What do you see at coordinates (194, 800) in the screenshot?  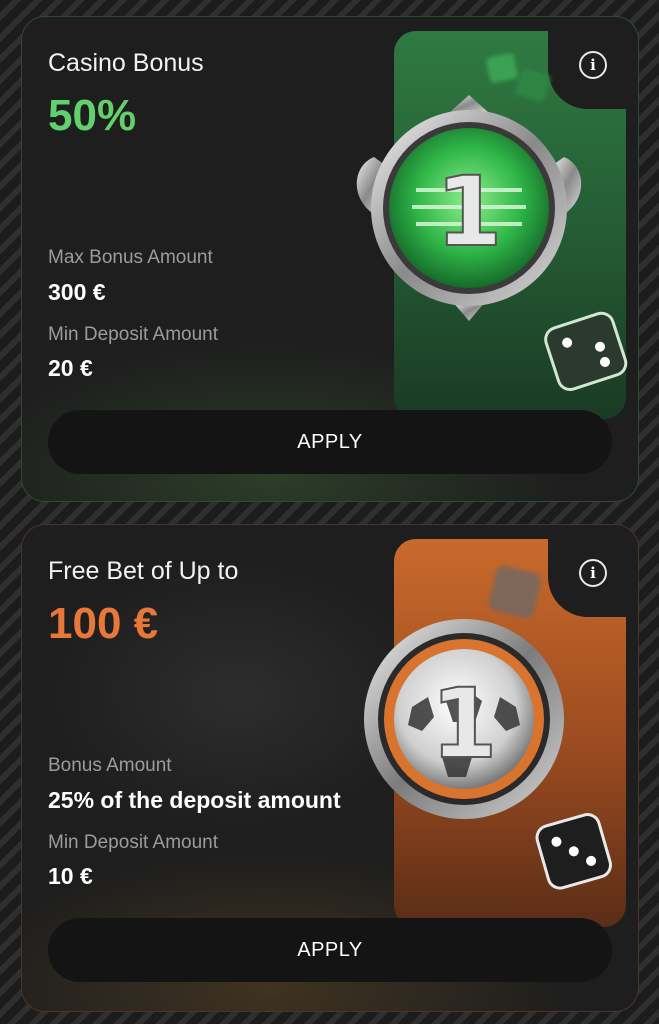 I see `bonus-amount-value: 25% of the deposit amount` at bounding box center [194, 800].